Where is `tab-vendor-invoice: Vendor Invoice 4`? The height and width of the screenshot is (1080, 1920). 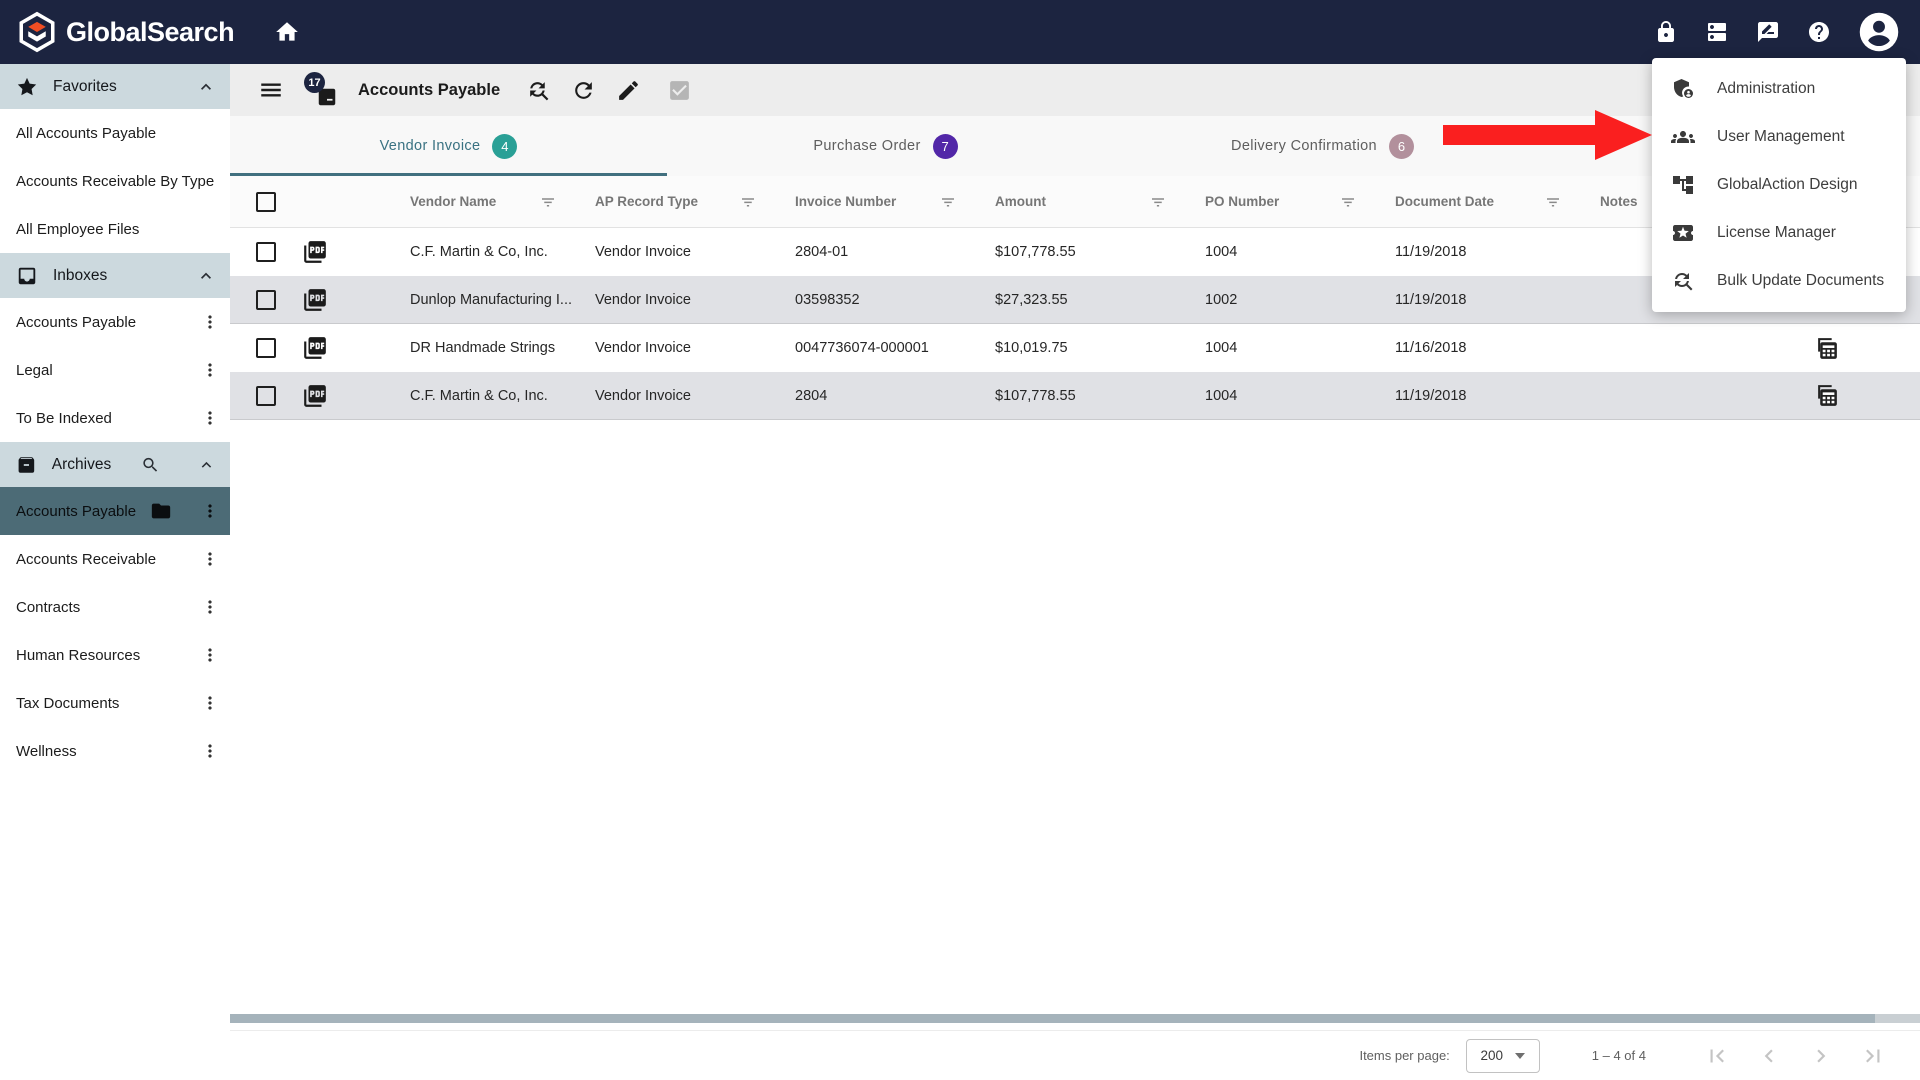 tab-vendor-invoice: Vendor Invoice 4 is located at coordinates (448, 146).